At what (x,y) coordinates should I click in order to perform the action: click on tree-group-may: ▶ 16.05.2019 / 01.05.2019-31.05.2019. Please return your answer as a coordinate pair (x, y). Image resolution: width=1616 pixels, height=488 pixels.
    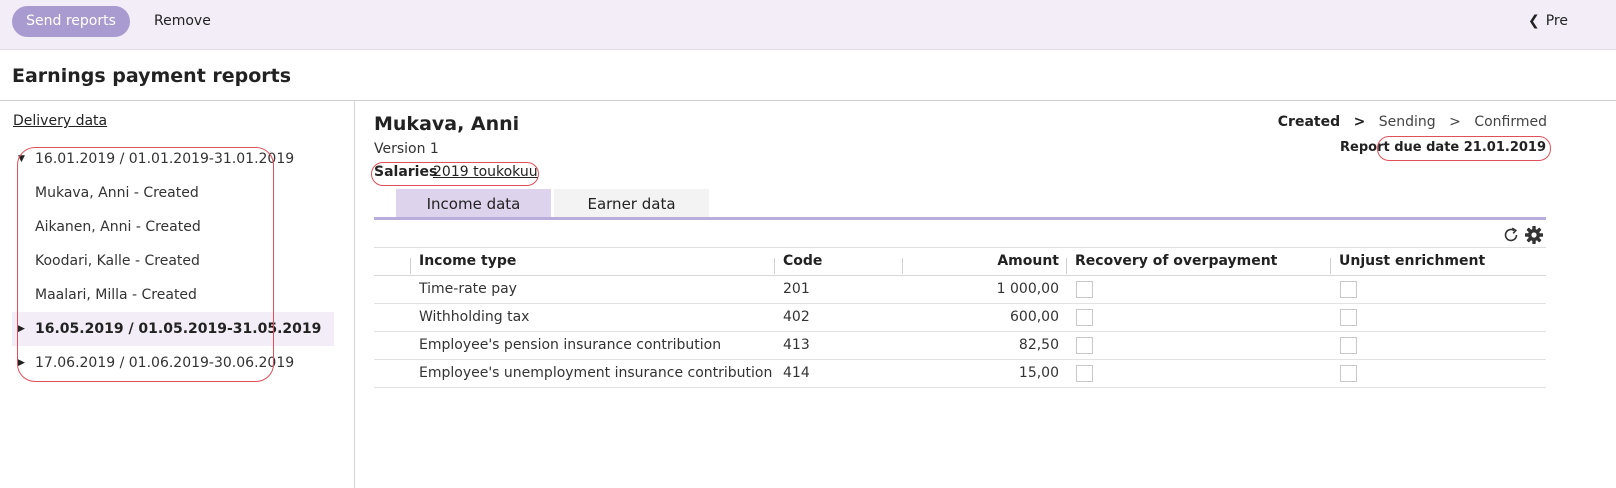
    Looking at the image, I should click on (173, 329).